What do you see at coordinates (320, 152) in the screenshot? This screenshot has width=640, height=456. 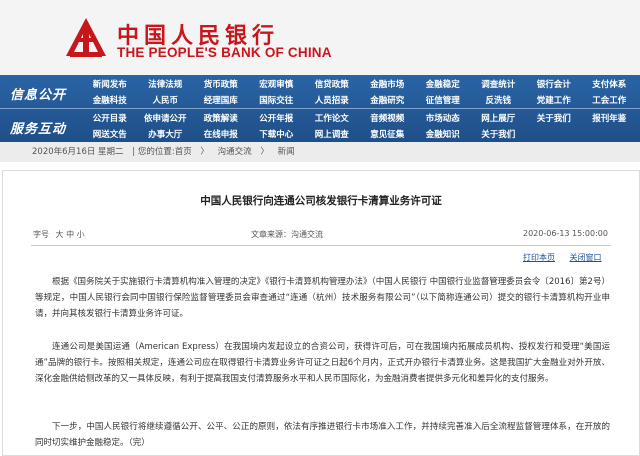 I see `breadcrumb: 2020年6月16日 星期二 | 您的位置:首页 〉 沟通交流 〉 新闻` at bounding box center [320, 152].